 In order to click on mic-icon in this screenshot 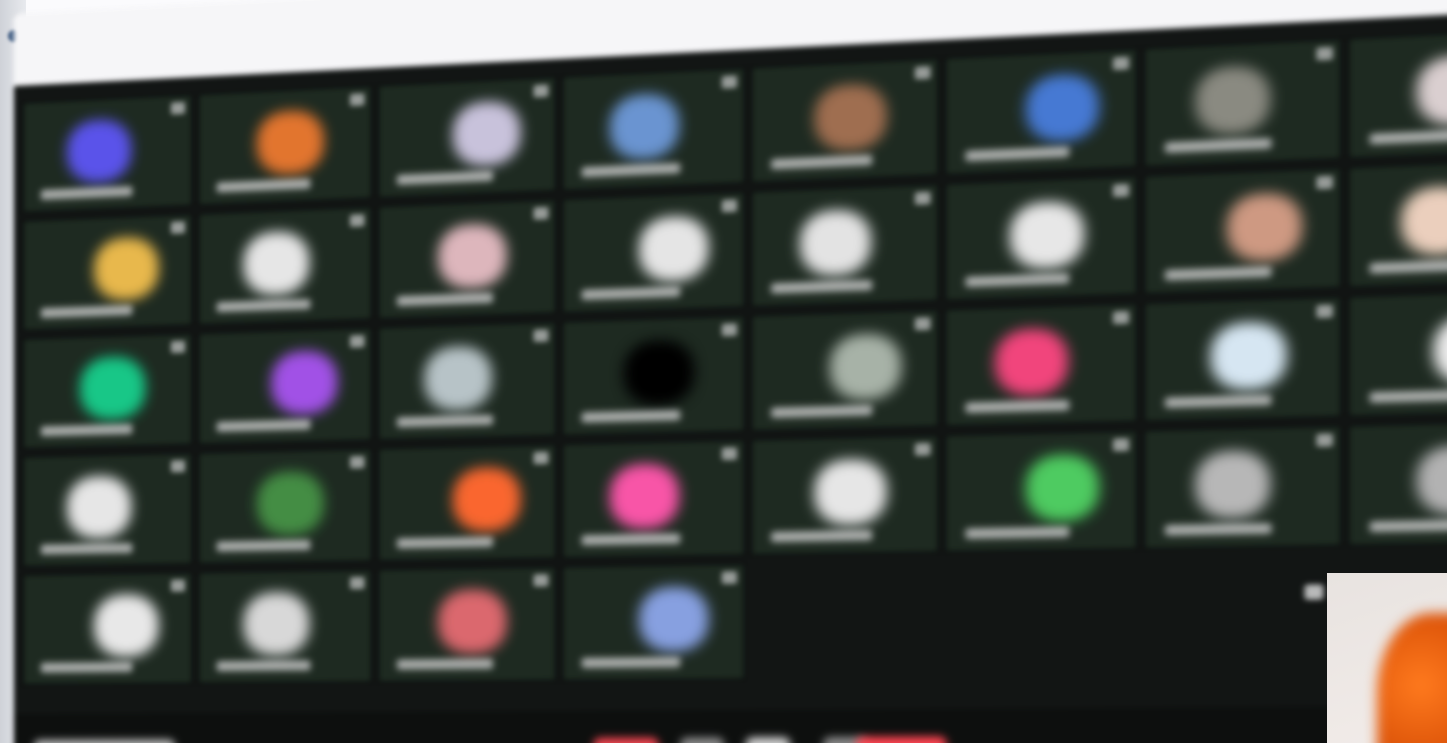, I will do `click(1314, 592)`.